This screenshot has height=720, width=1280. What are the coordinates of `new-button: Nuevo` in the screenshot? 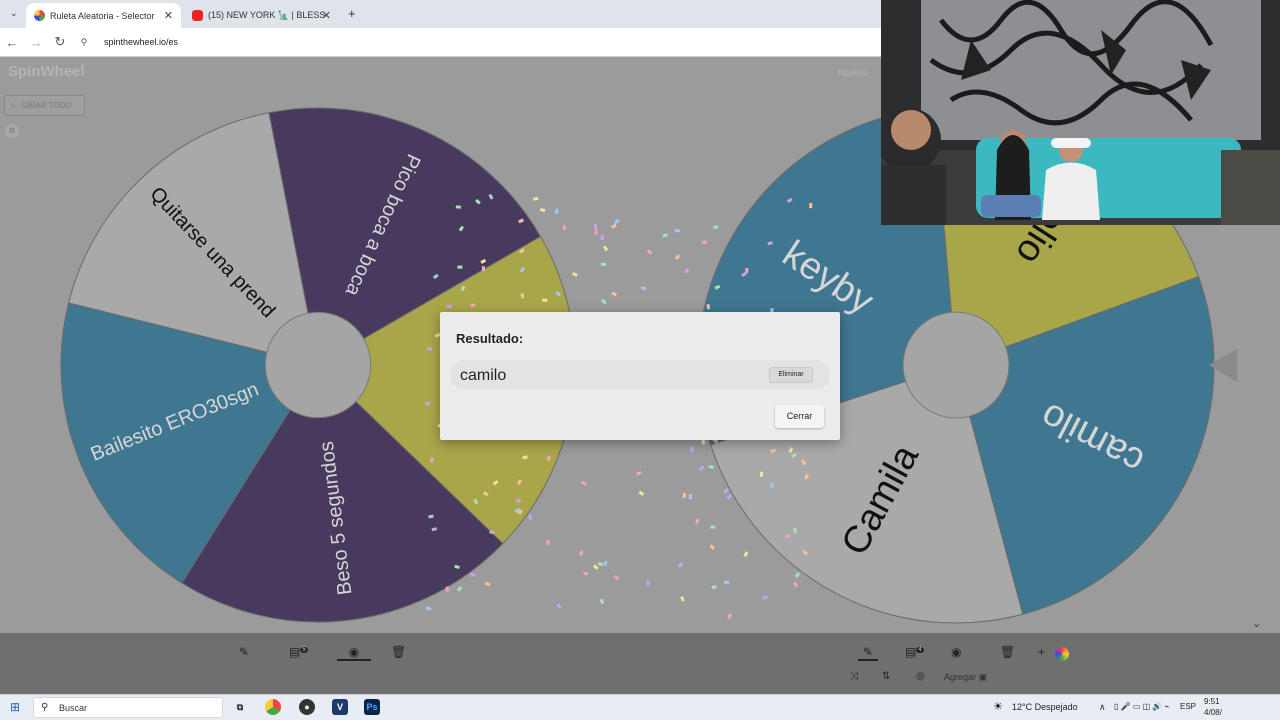 It's located at (852, 73).